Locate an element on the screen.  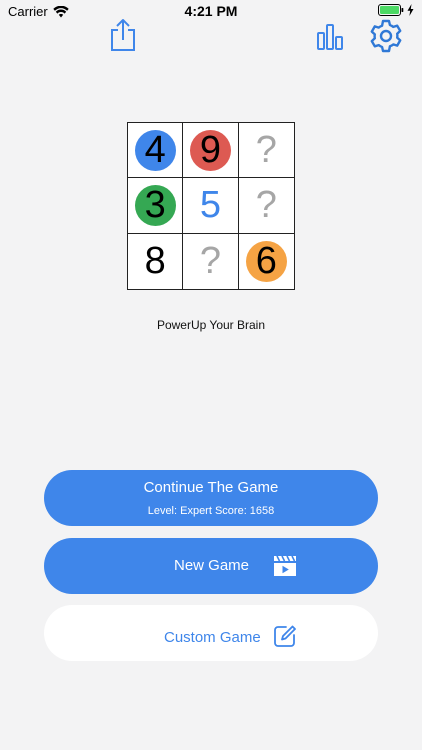
custom-game-button: Custom Game is located at coordinates (211, 633).